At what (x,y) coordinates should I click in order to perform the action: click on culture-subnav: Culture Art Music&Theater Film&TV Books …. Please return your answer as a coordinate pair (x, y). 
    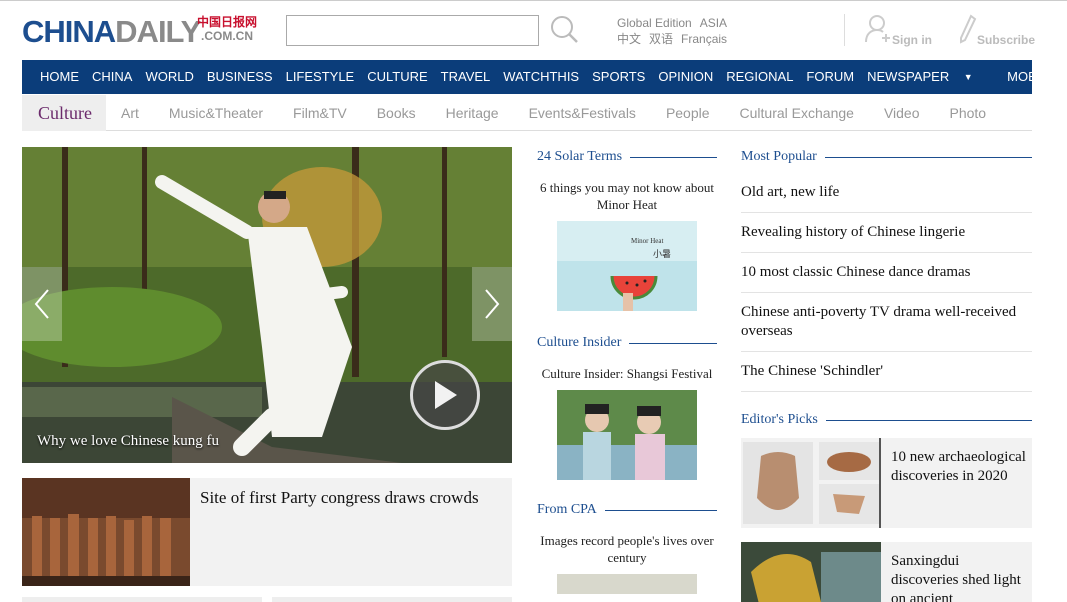
    Looking at the image, I should click on (527, 112).